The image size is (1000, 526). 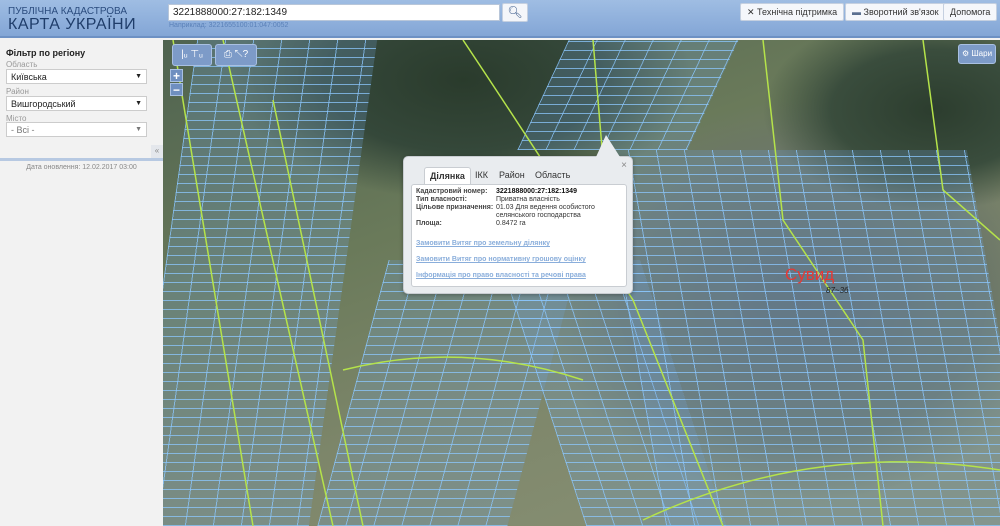 What do you see at coordinates (901, 12) in the screenshot?
I see `feedback-label: Зворотний зв'язок` at bounding box center [901, 12].